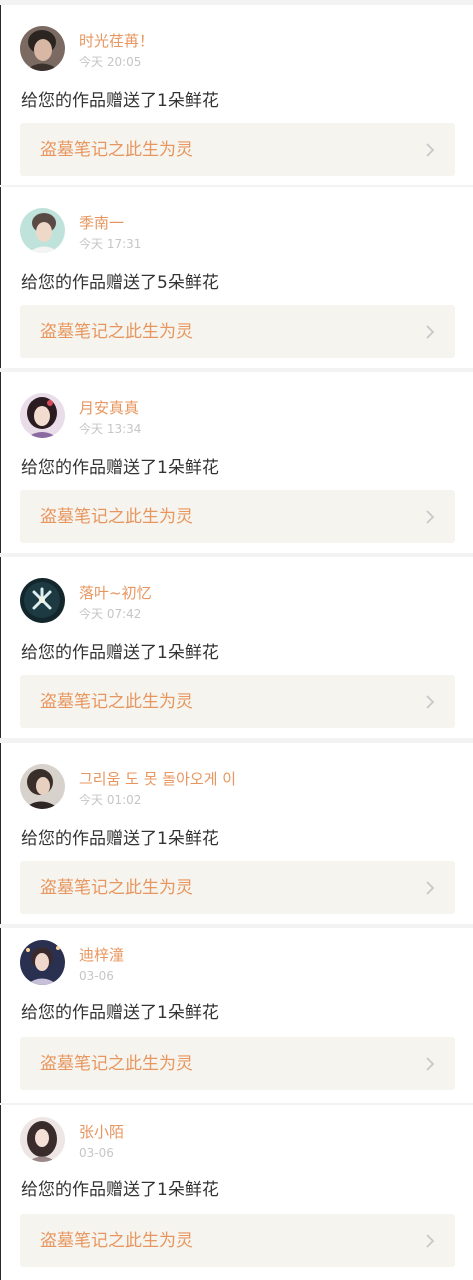 Image resolution: width=473 pixels, height=1280 pixels. I want to click on username: 时光荏苒！, so click(116, 41).